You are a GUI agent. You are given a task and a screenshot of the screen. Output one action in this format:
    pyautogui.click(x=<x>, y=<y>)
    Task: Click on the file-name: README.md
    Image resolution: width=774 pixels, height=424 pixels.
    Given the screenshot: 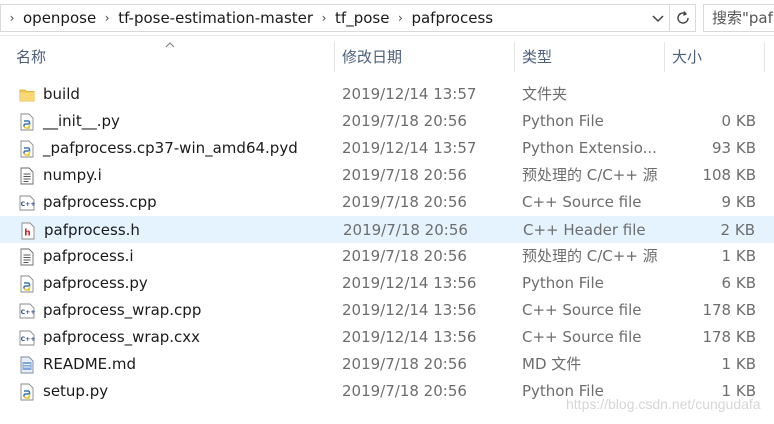 What is the action you would take?
    pyautogui.click(x=90, y=364)
    